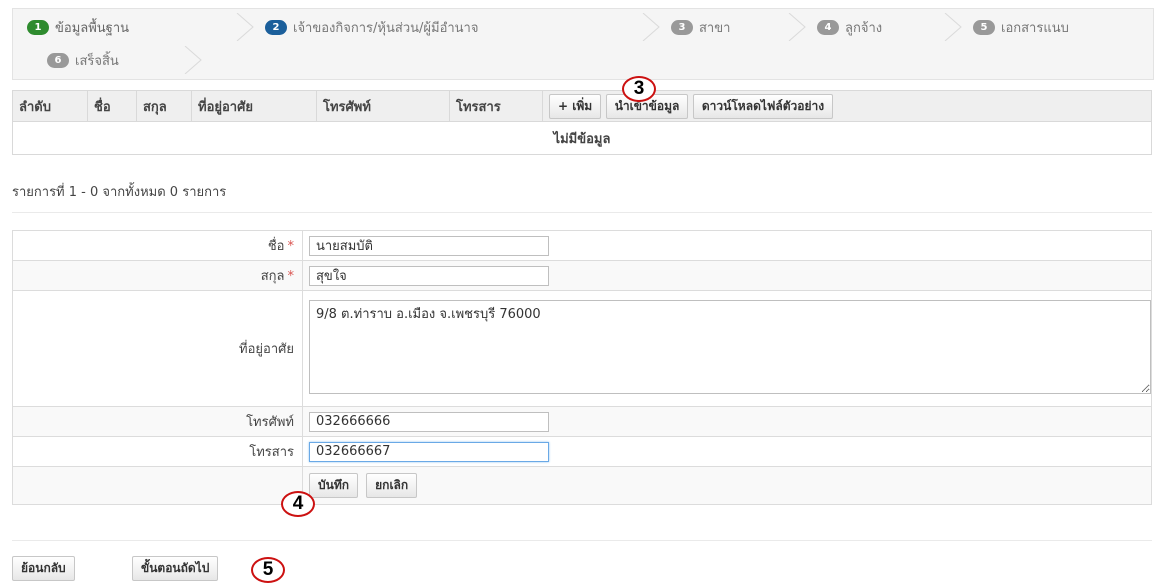 The width and height of the screenshot is (1163, 584). I want to click on last-name-cell, so click(727, 275).